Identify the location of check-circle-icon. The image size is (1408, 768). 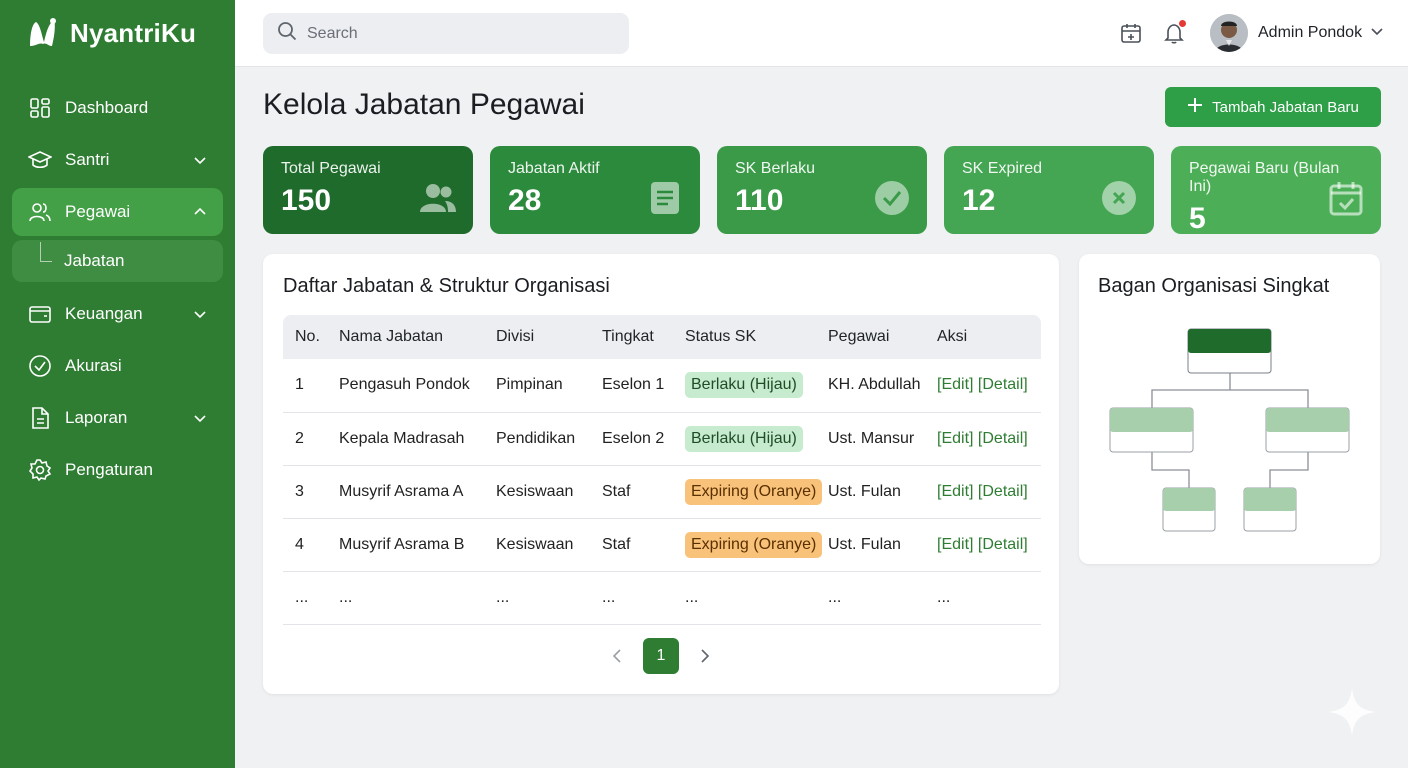
(892, 198).